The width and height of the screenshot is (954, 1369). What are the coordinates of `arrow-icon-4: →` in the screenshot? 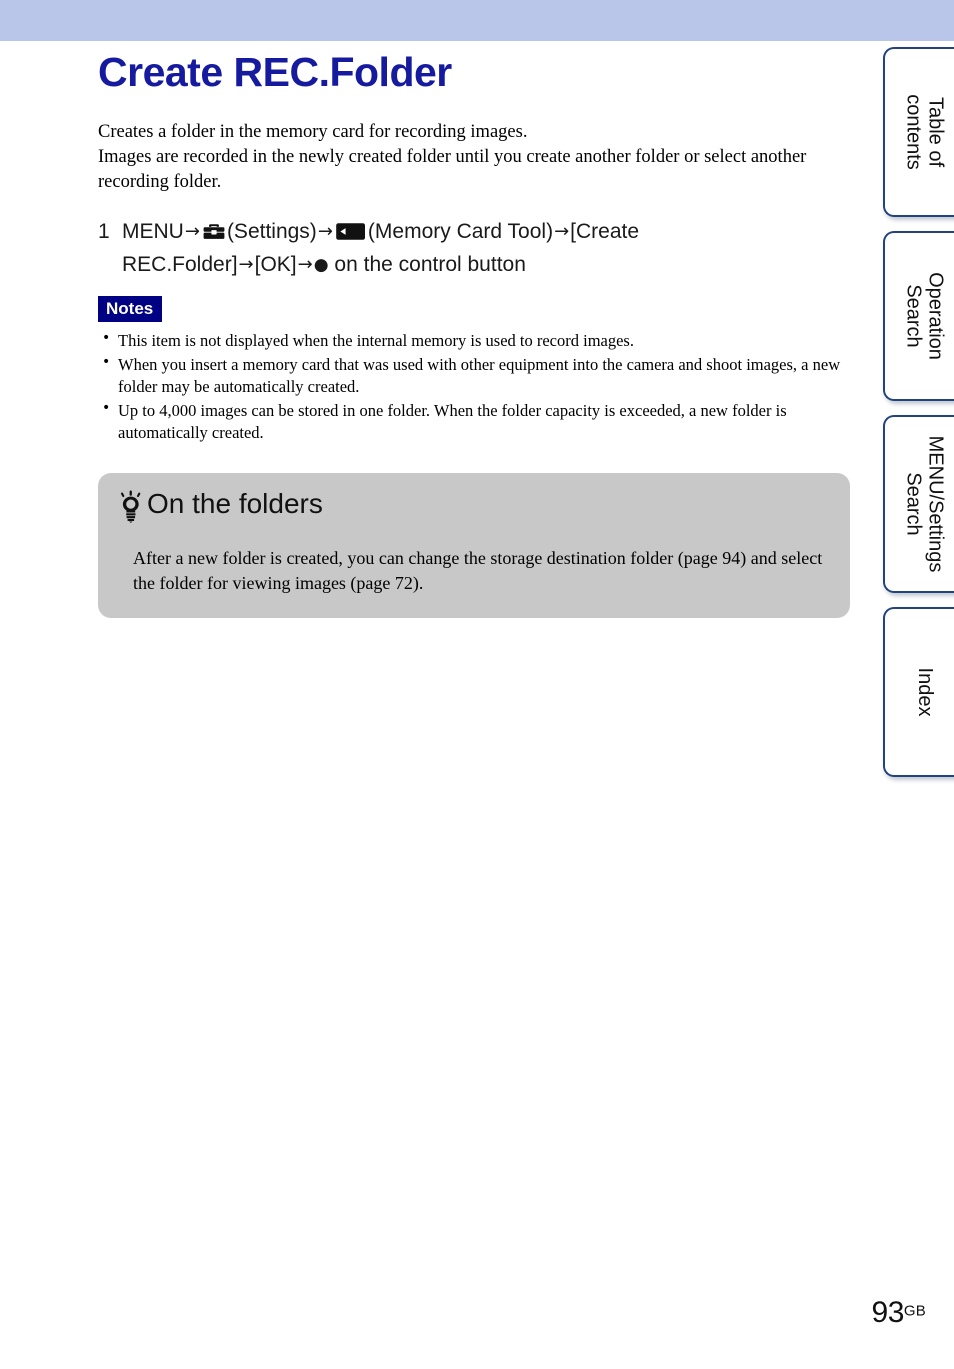 It's located at (246, 265).